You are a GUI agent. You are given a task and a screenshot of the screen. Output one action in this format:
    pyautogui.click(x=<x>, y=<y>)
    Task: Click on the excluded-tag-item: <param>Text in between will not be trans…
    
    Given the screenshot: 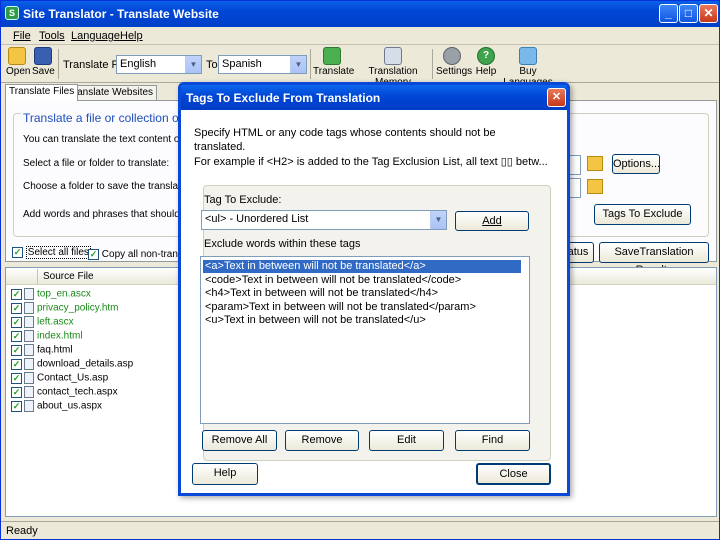 What is the action you would take?
    pyautogui.click(x=339, y=307)
    